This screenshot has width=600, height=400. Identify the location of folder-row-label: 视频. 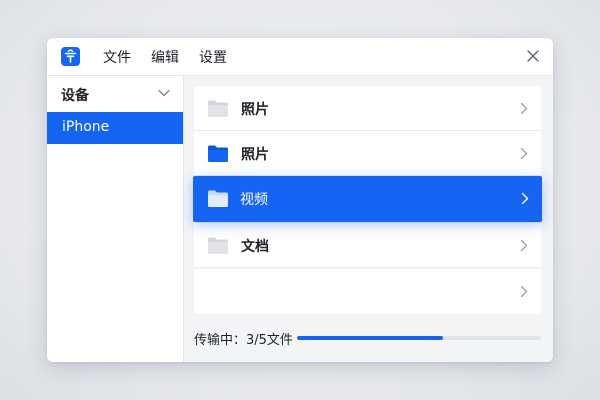
(254, 200).